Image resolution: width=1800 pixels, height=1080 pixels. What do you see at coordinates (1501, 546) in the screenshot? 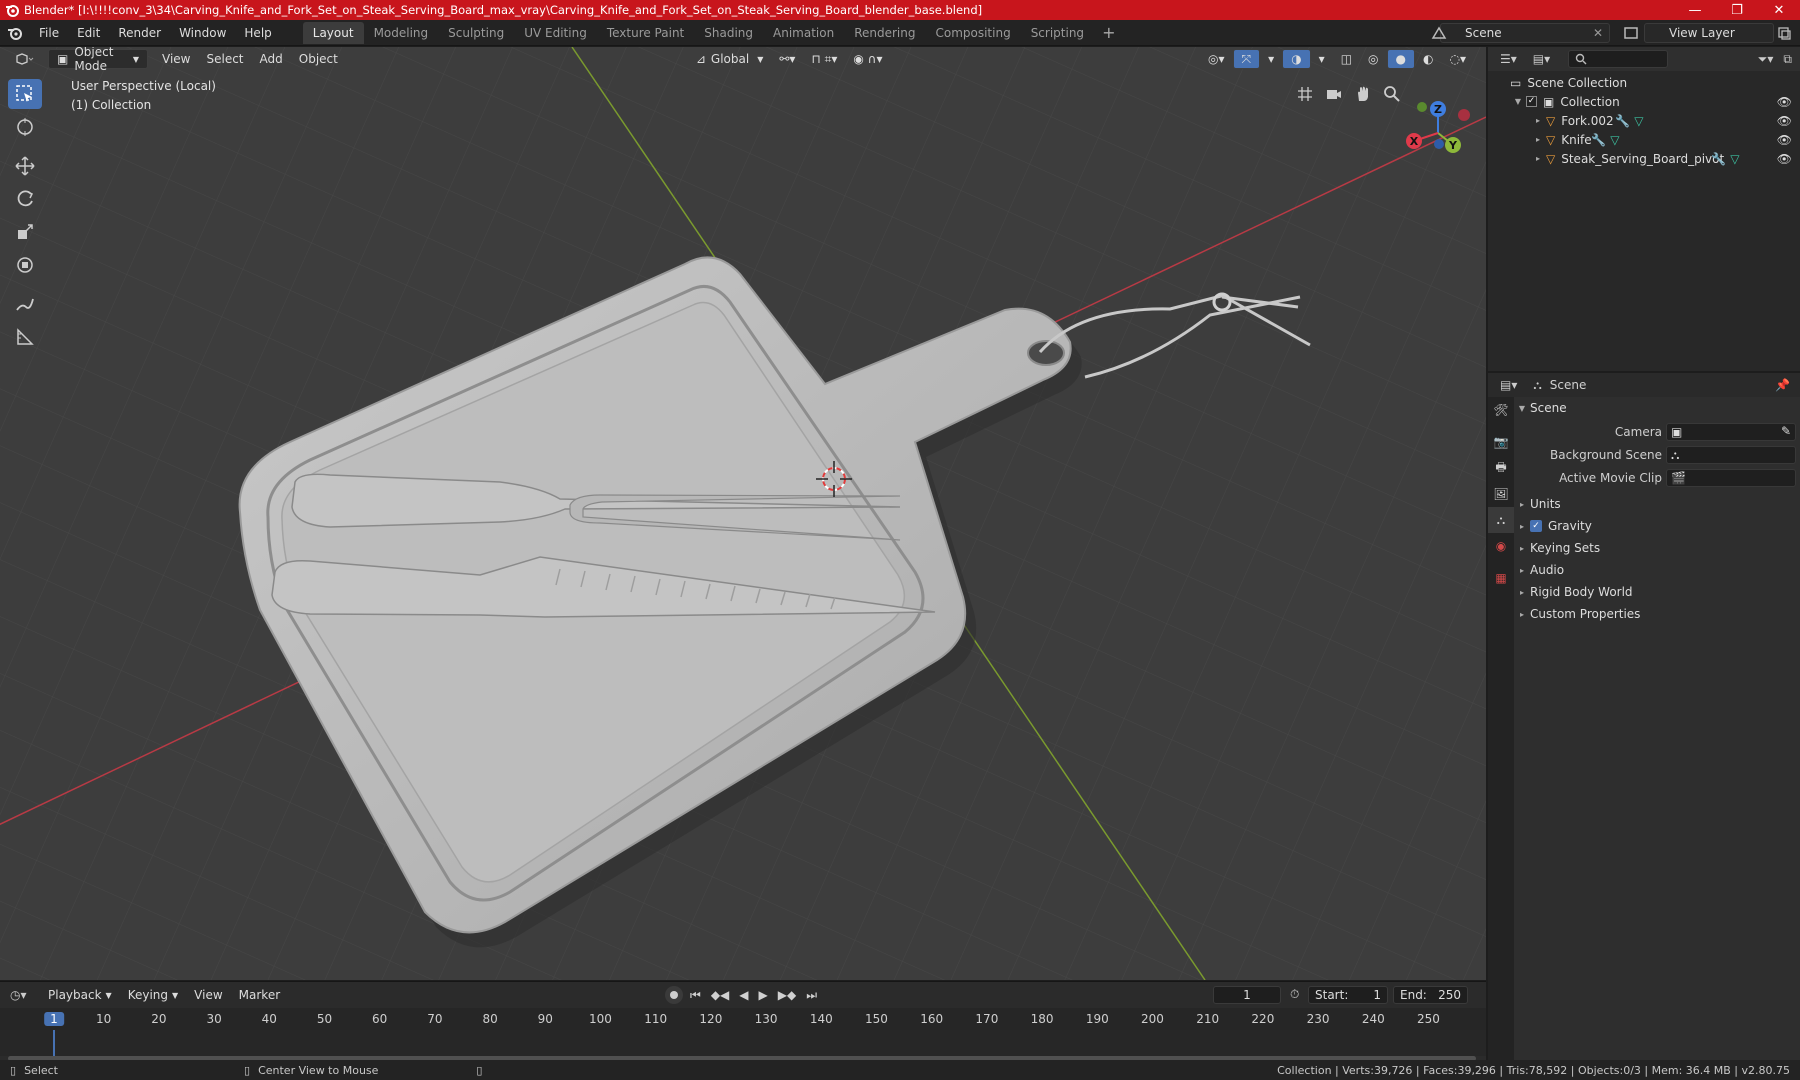
I see `tab-world: ◉` at bounding box center [1501, 546].